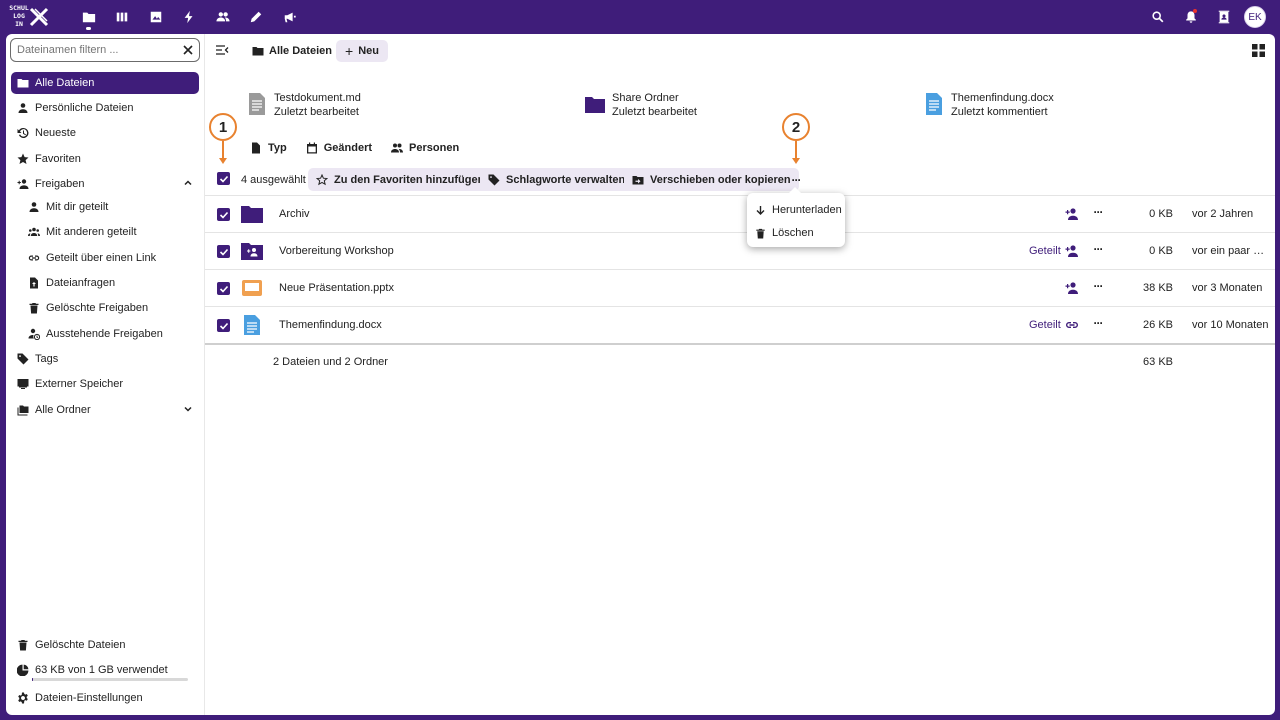  What do you see at coordinates (740, 214) in the screenshot?
I see `table-row: Archiv ··· 0 KB vor 2 Jahren` at bounding box center [740, 214].